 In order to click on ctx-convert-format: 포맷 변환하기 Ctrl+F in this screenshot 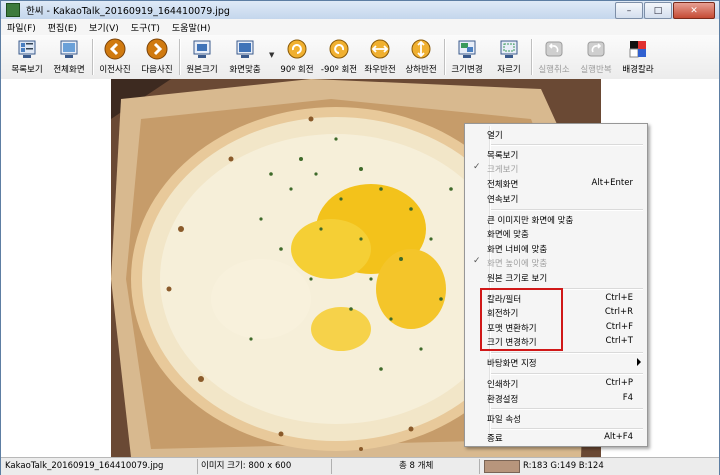, I will do `click(556, 328)`.